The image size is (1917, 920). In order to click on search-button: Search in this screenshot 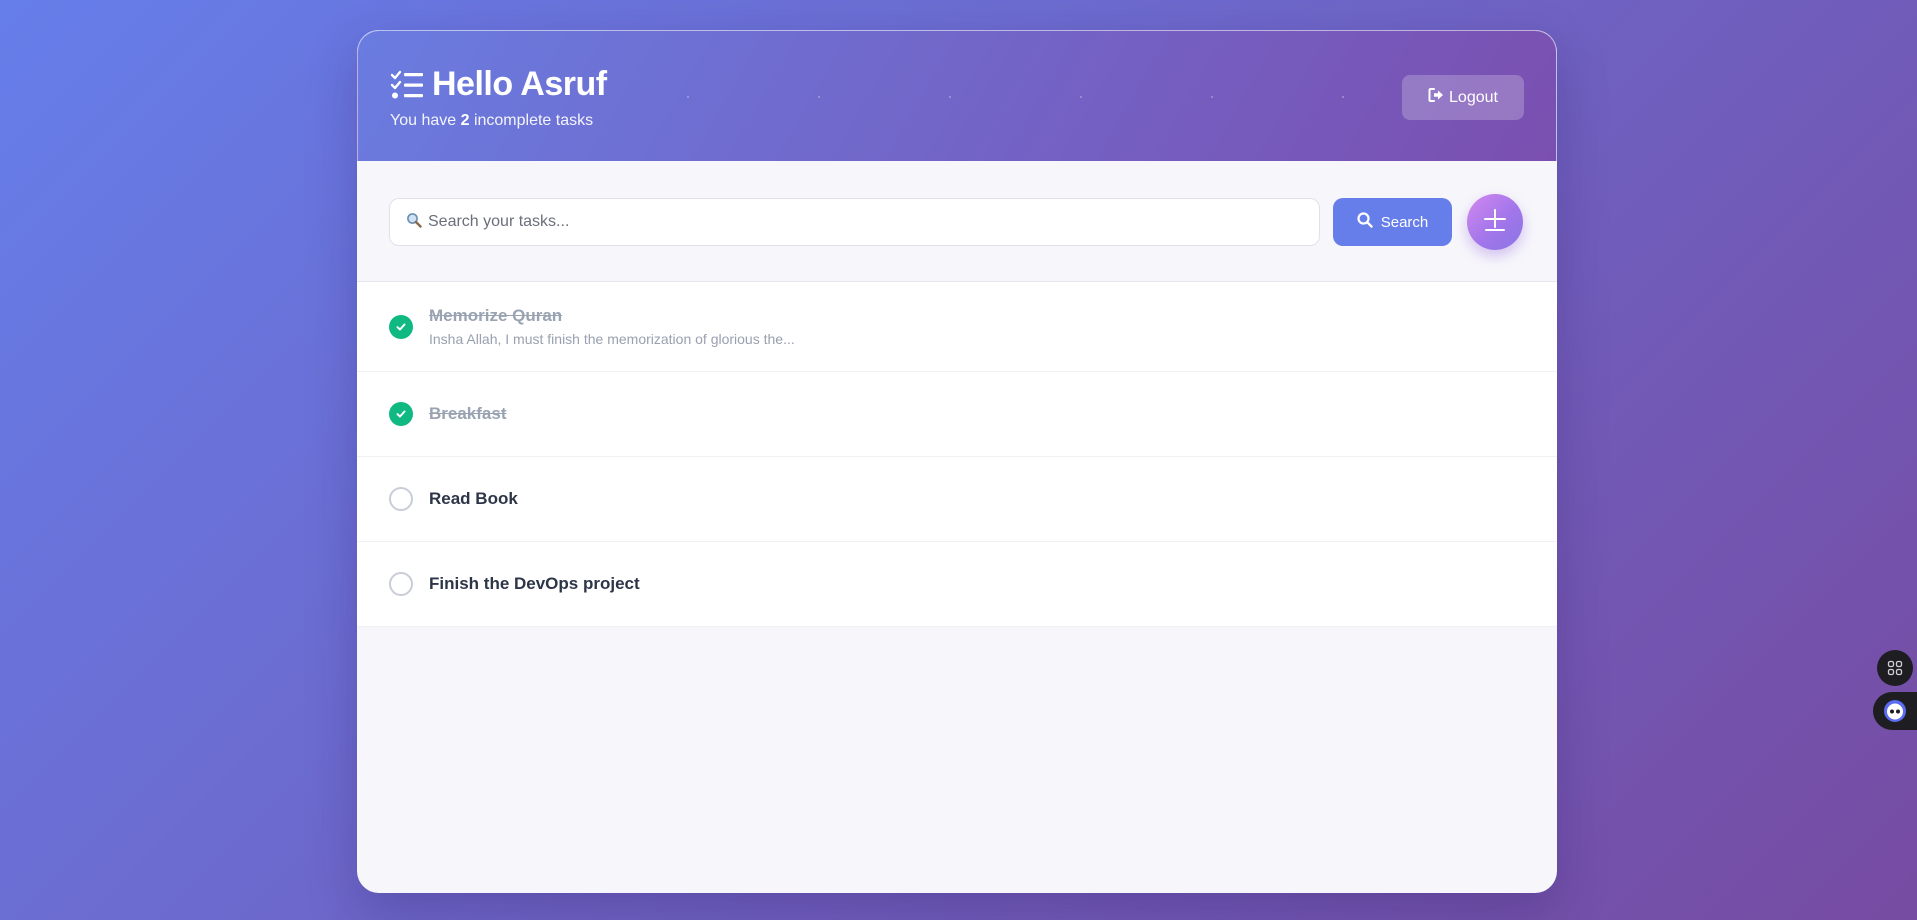, I will do `click(1392, 222)`.